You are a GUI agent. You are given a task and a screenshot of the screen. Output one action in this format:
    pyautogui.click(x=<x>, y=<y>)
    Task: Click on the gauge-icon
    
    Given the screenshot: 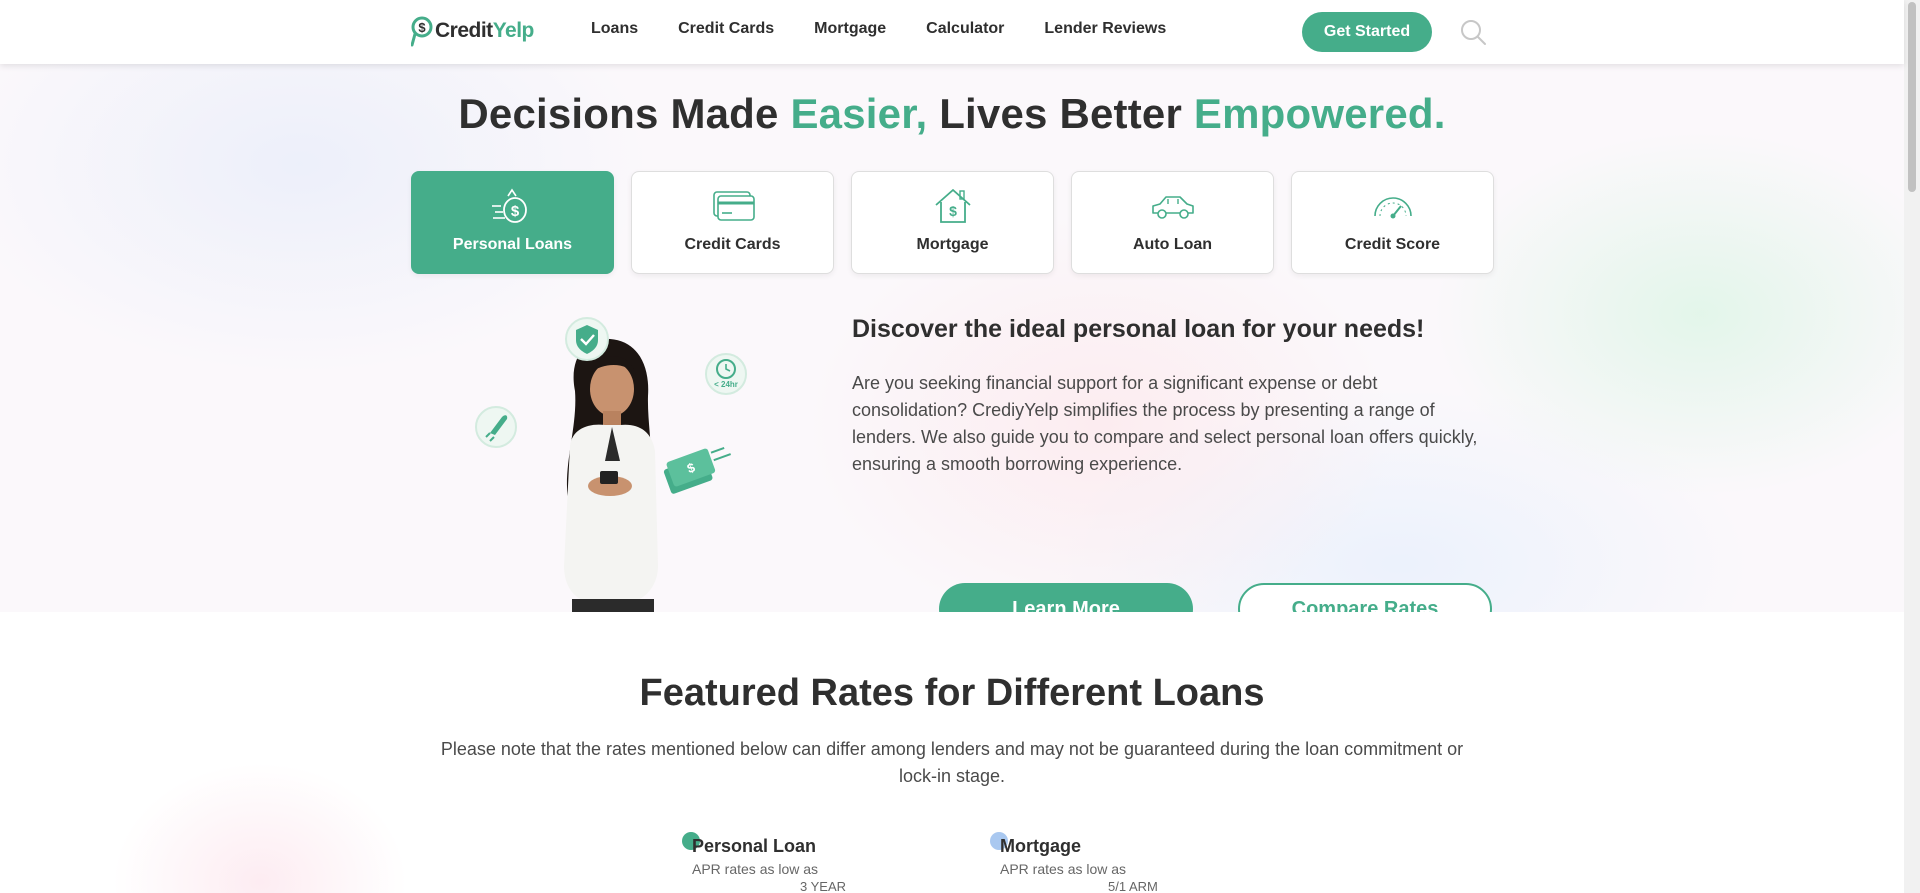 What is the action you would take?
    pyautogui.click(x=1392, y=208)
    